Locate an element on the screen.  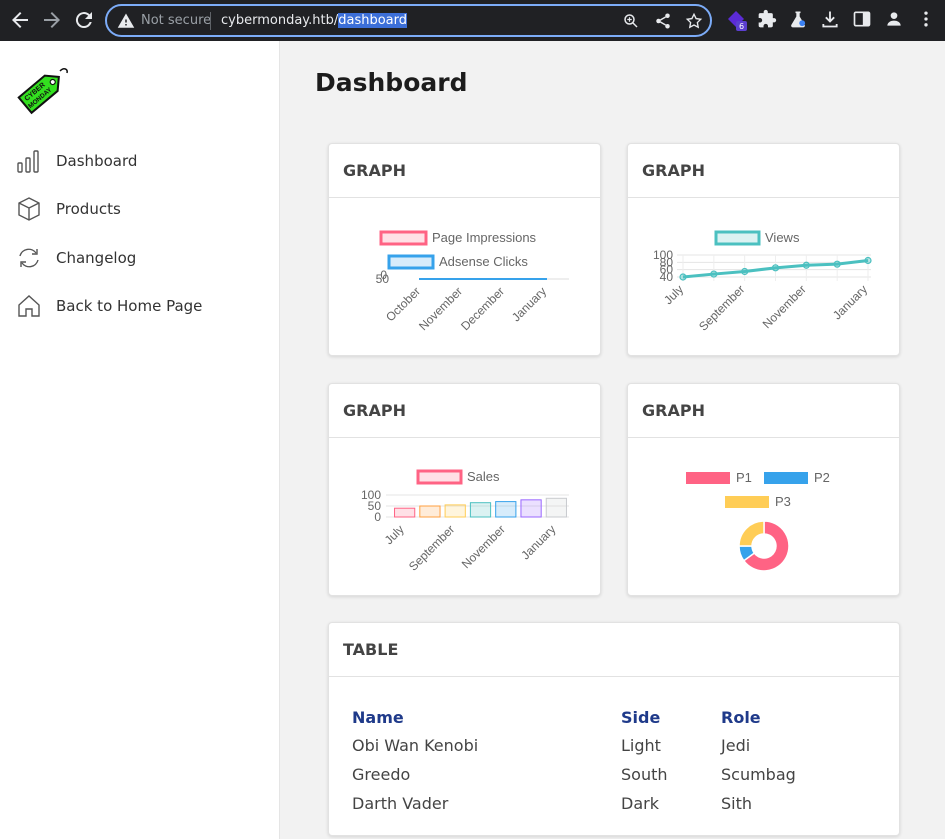
sidebar-item-changelog: Changelog is located at coordinates (76, 258).